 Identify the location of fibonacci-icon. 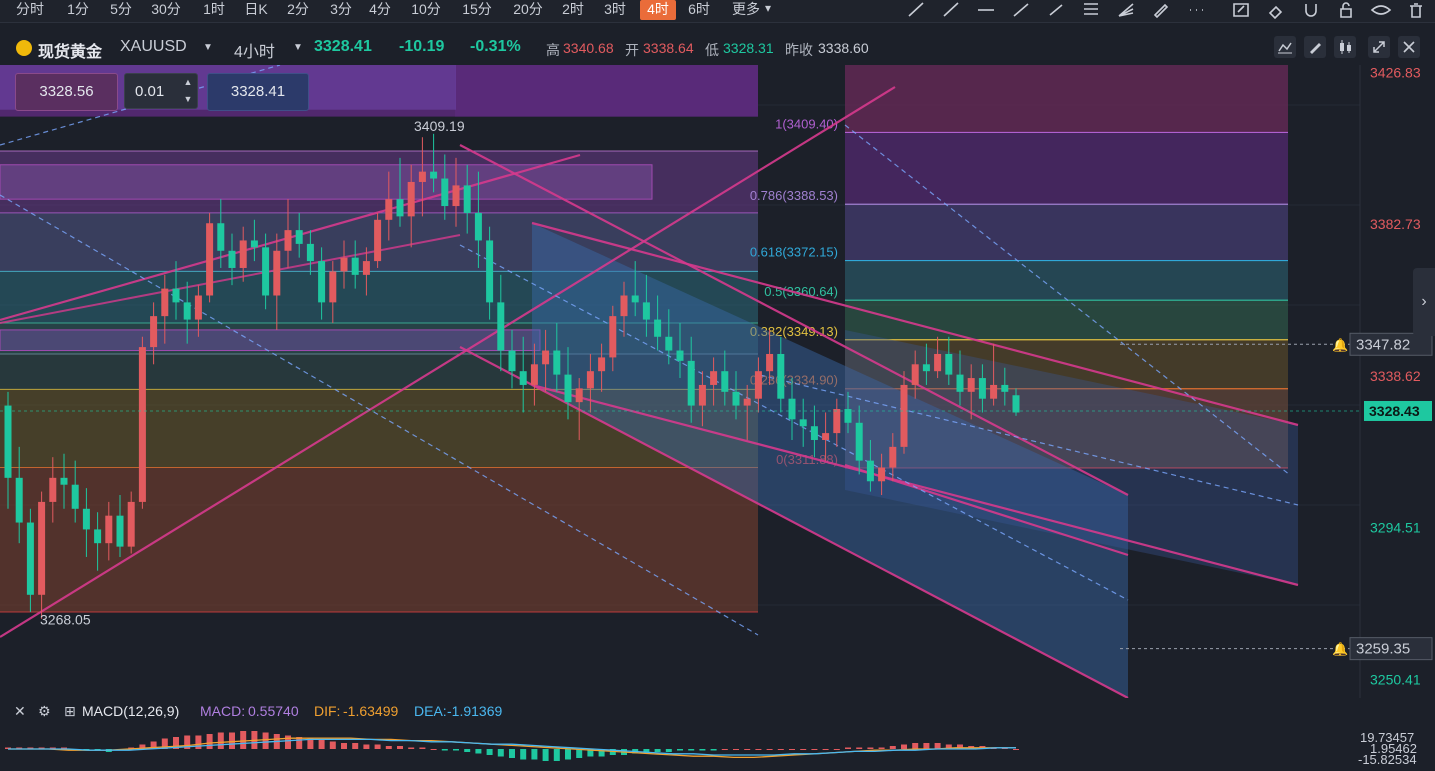
(1091, 10).